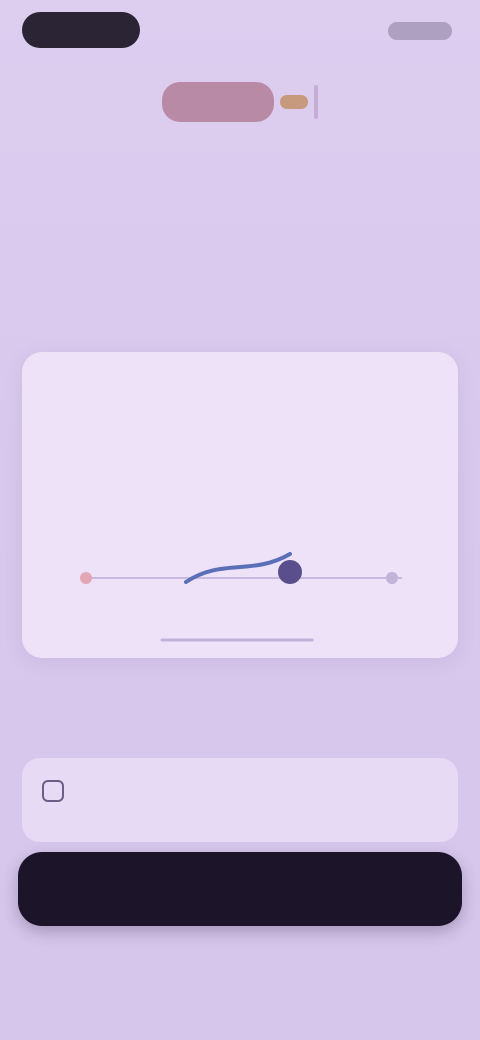  Describe the element at coordinates (290, 572) in the screenshot. I see `chart-current-point` at that location.